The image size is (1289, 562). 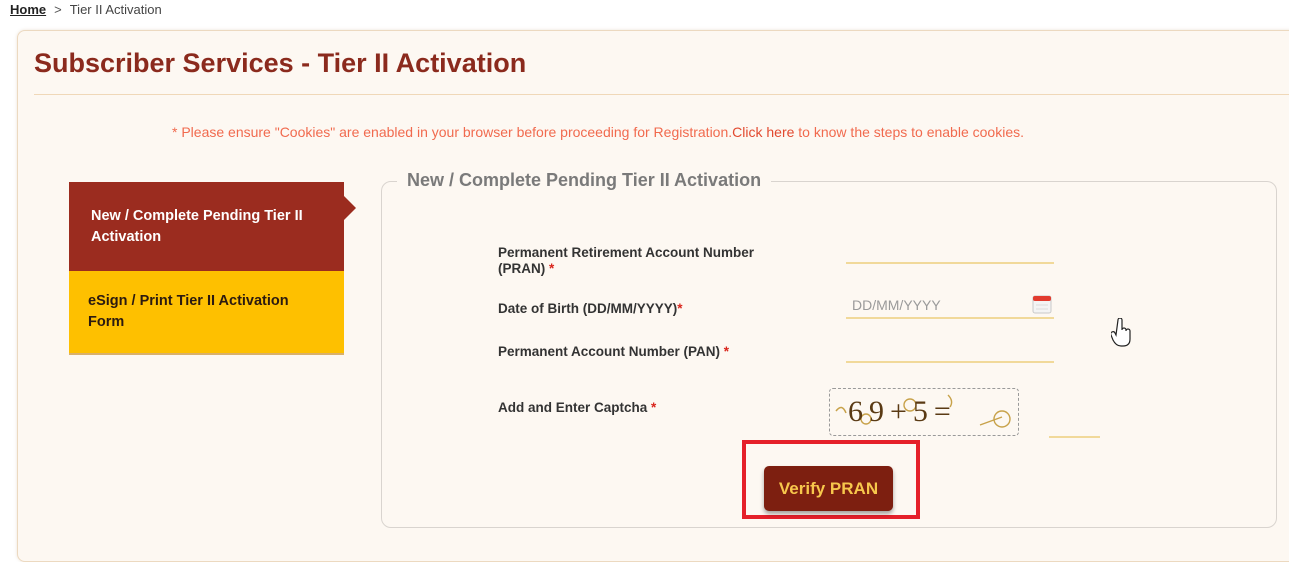 I want to click on breadcrumb-home-link: Home, so click(x=28, y=9).